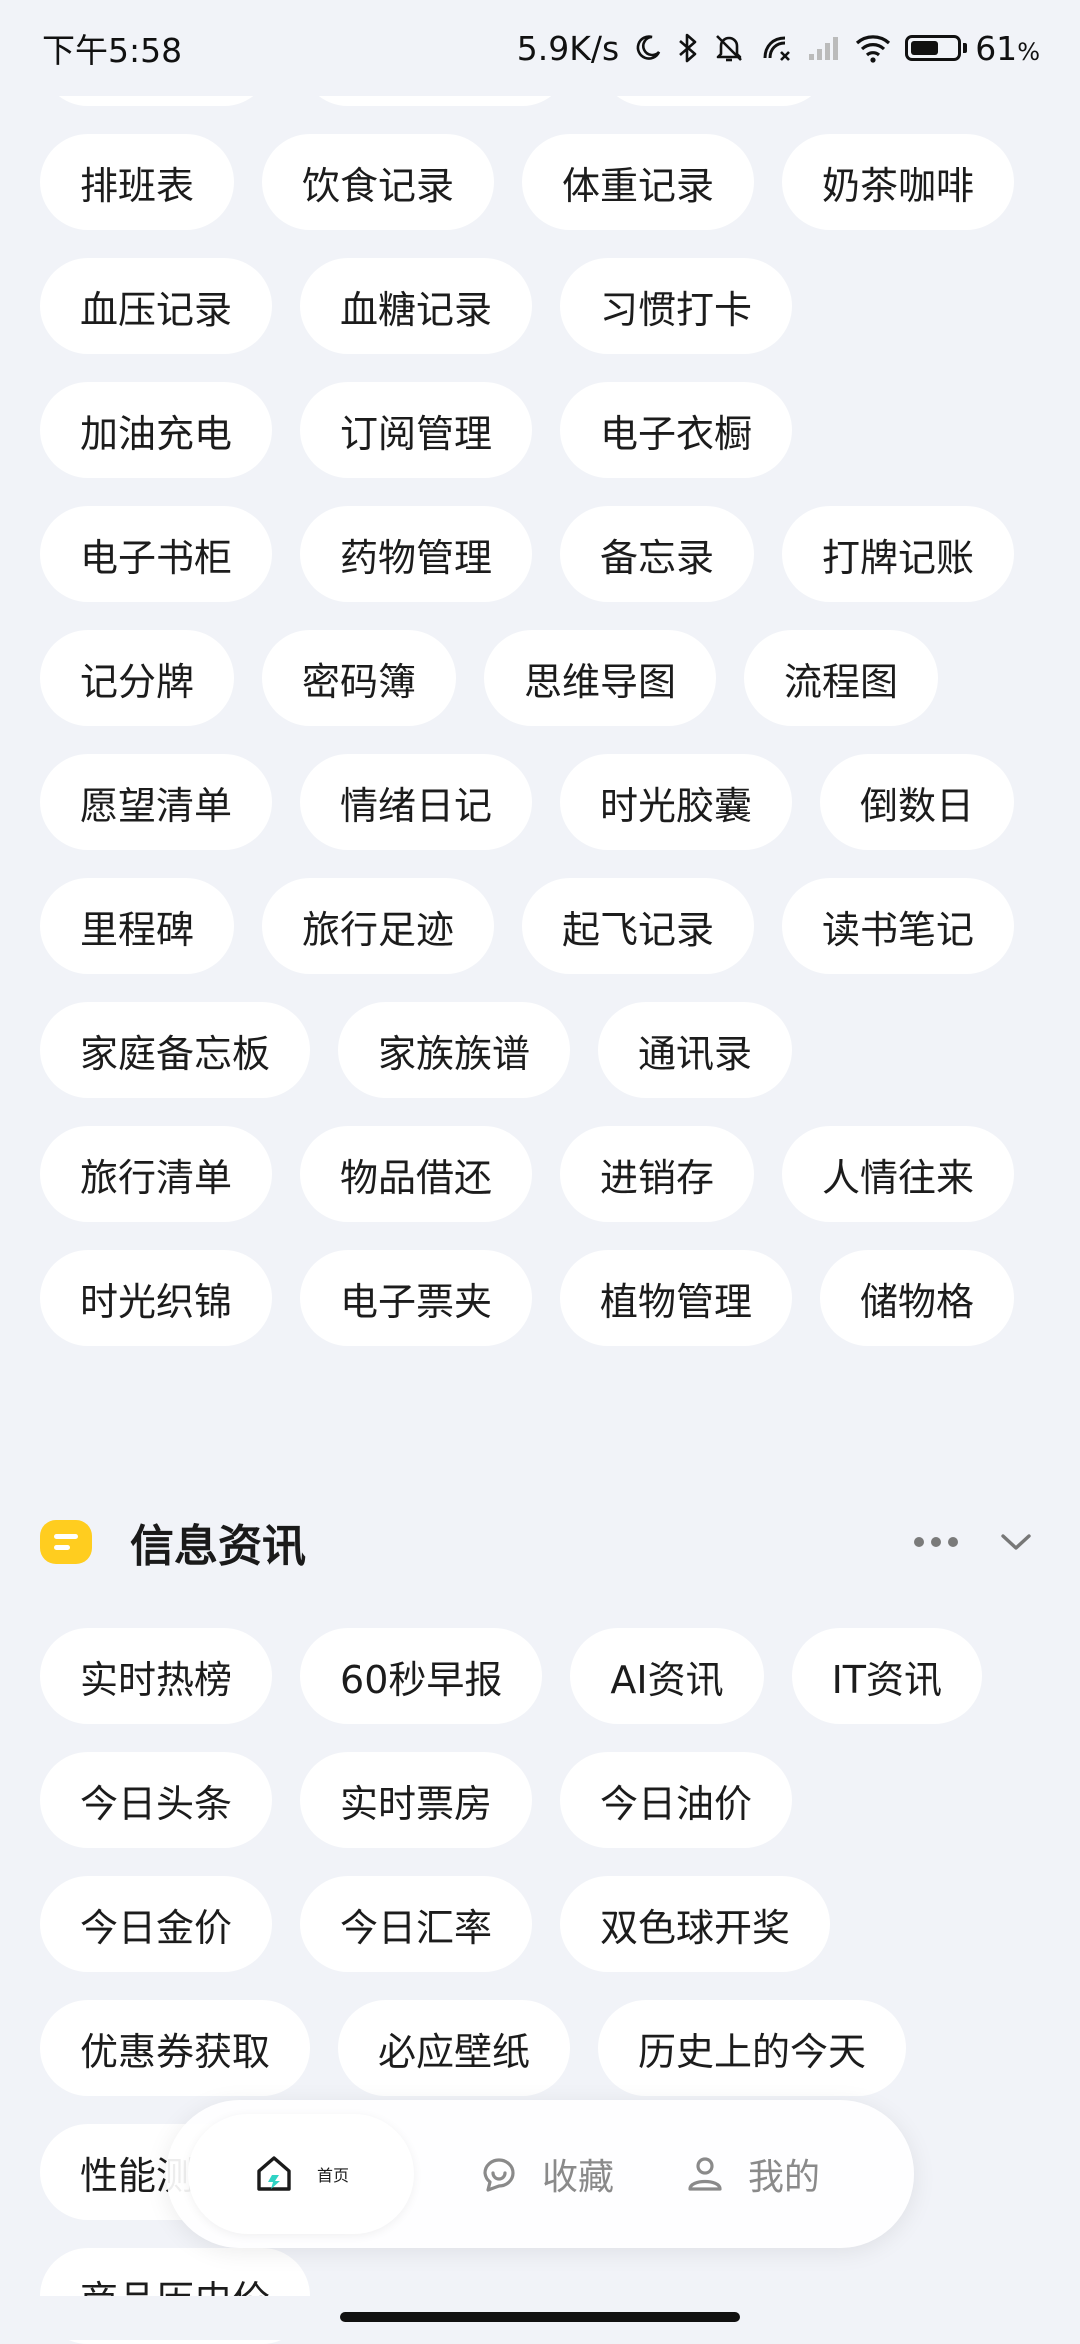 Image resolution: width=1080 pixels, height=2344 pixels. Describe the element at coordinates (578, 2177) in the screenshot. I see `nav-favorites-label: 收藏` at that location.